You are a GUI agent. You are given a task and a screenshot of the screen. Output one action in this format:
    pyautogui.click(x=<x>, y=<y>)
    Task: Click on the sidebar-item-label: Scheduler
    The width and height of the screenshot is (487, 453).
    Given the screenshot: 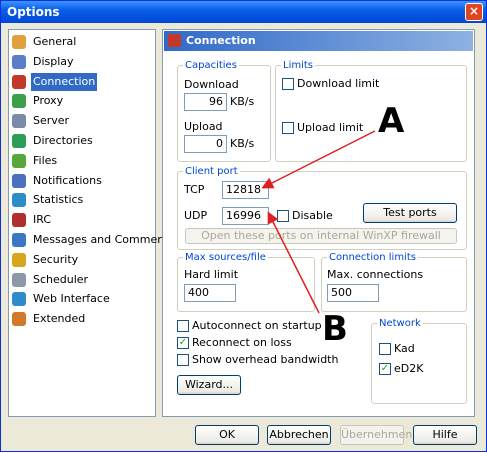 What is the action you would take?
    pyautogui.click(x=61, y=279)
    